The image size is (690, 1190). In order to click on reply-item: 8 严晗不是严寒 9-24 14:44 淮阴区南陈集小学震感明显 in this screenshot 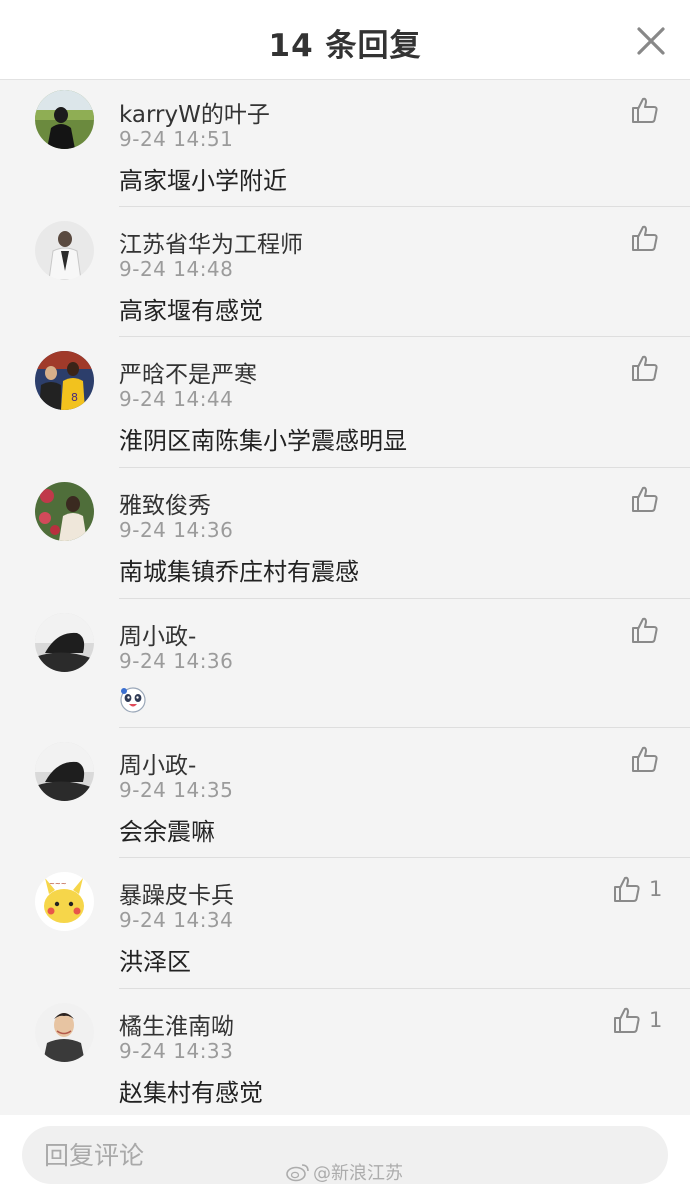, I will do `click(345, 402)`.